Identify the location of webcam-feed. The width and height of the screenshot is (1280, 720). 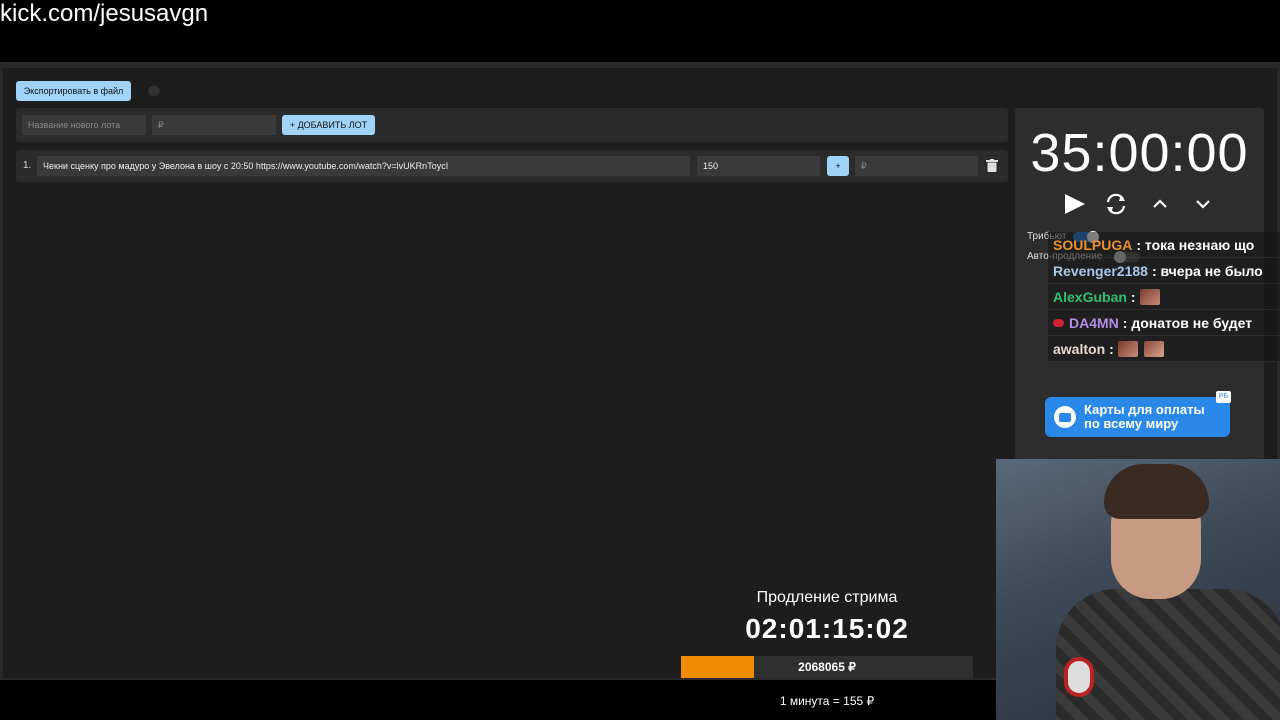
(1138, 589).